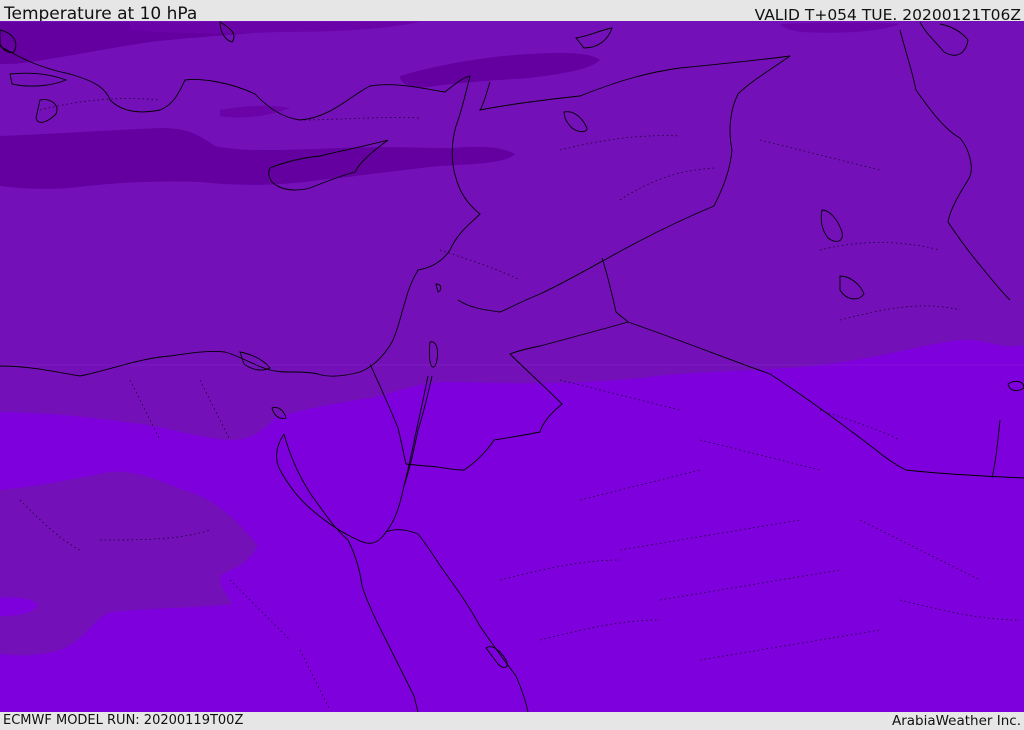 The width and height of the screenshot is (1024, 730). I want to click on credit-label: ArabiaWeather Inc., so click(956, 721).